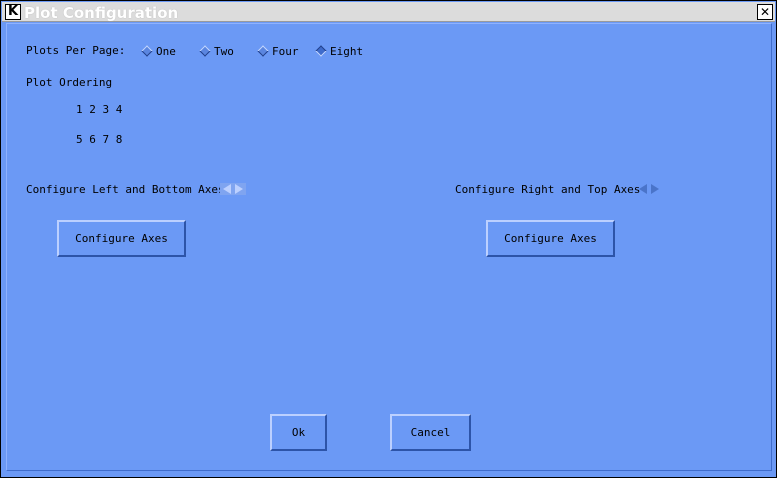  Describe the element at coordinates (99, 109) in the screenshot. I see `plot-ordering-row-1: 1 2 3 4` at that location.